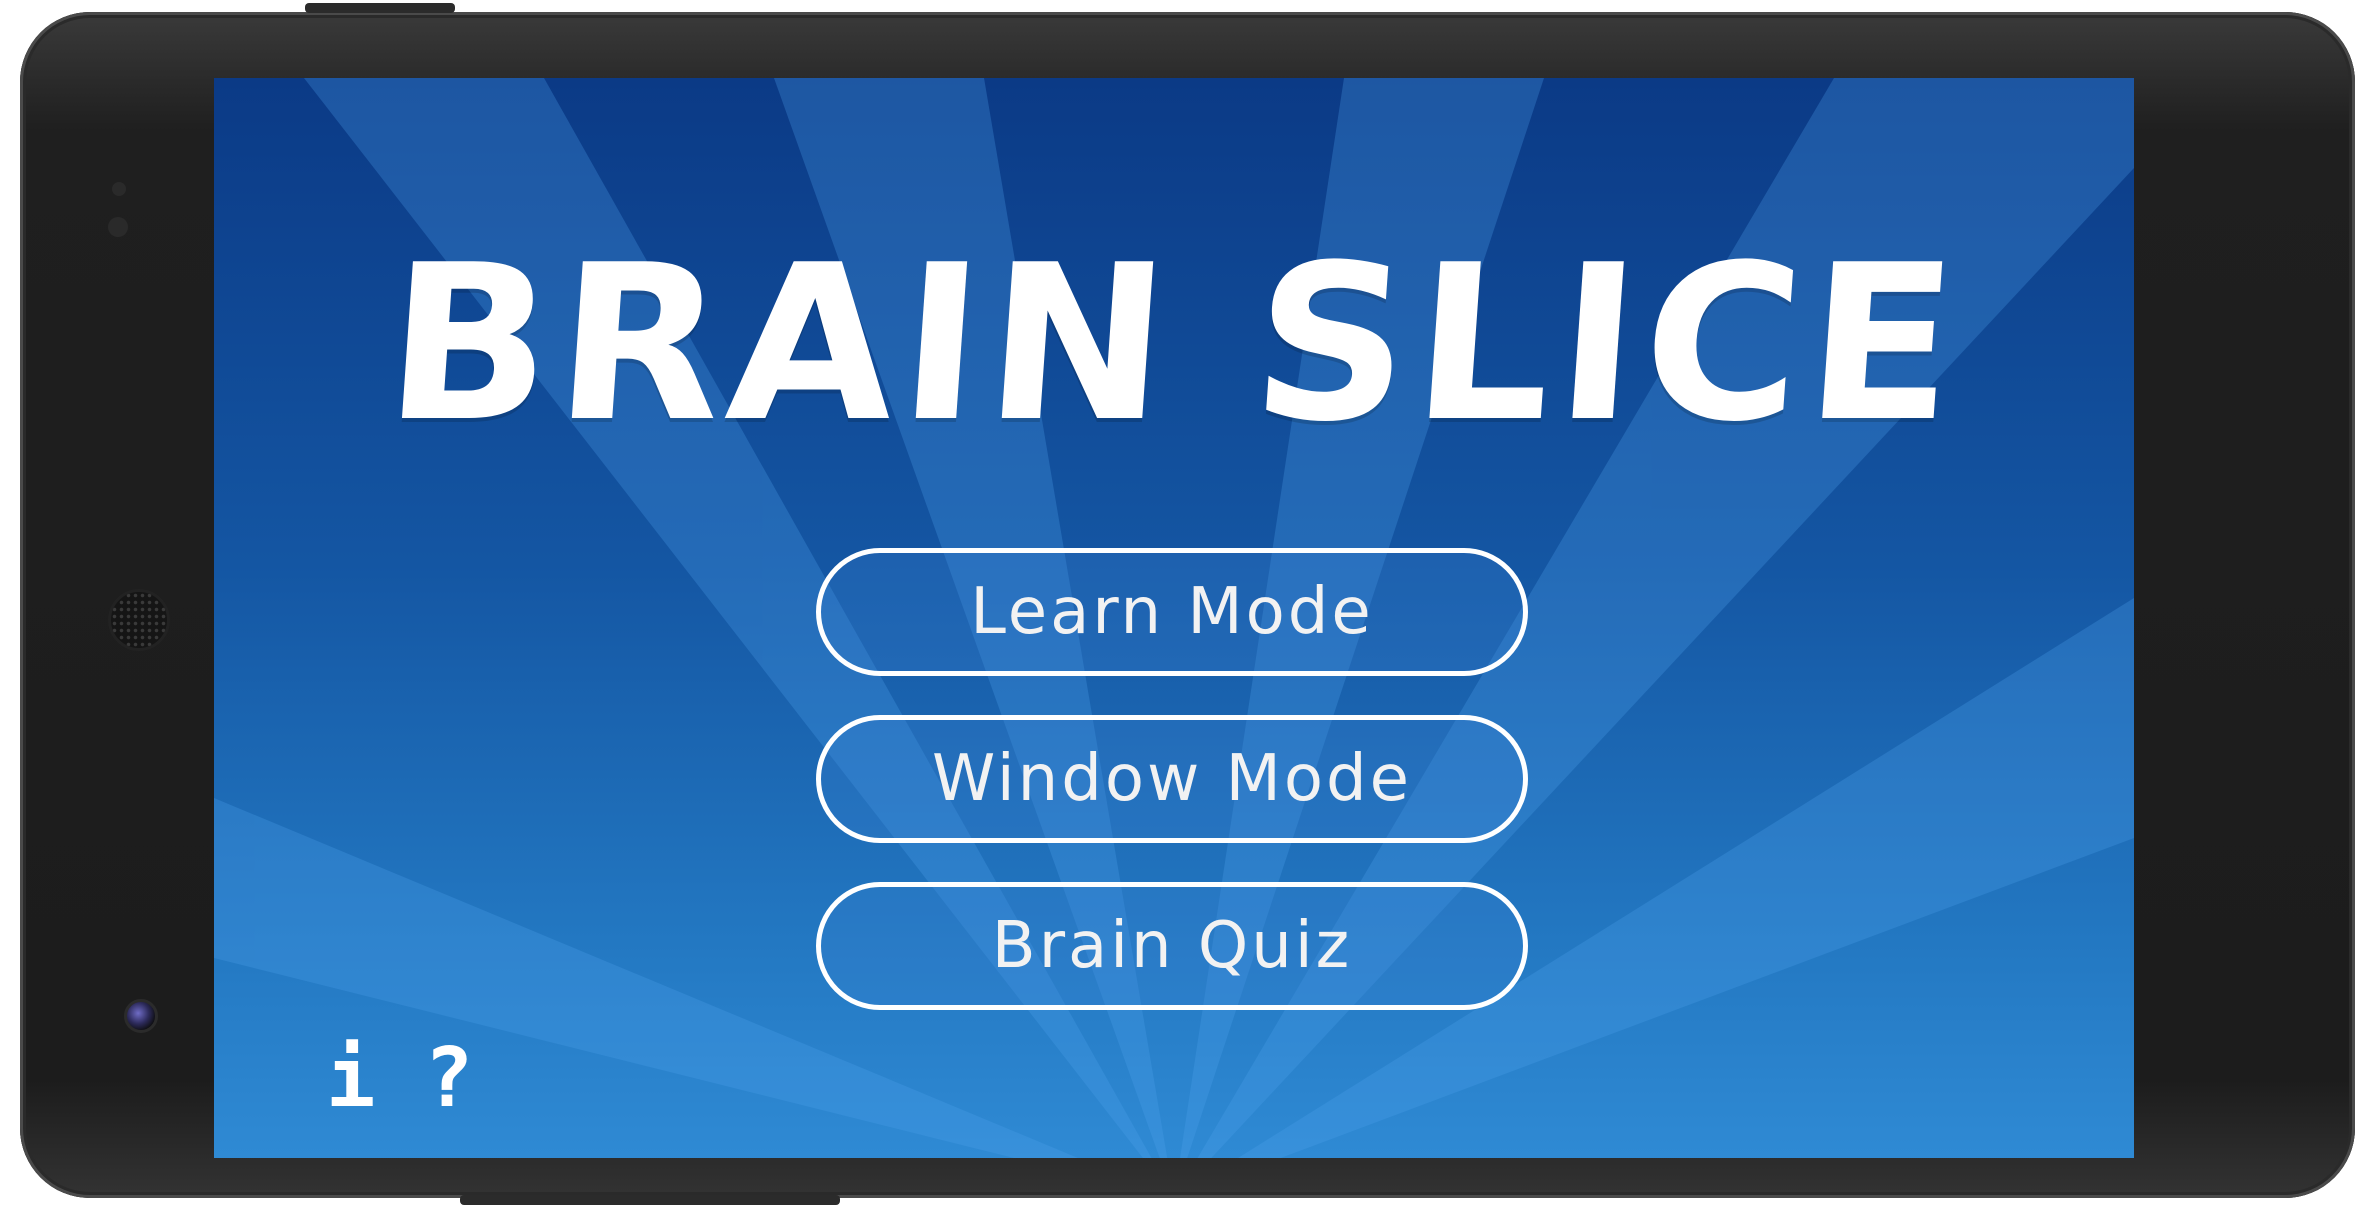  What do you see at coordinates (380, 8) in the screenshot?
I see `power-button` at bounding box center [380, 8].